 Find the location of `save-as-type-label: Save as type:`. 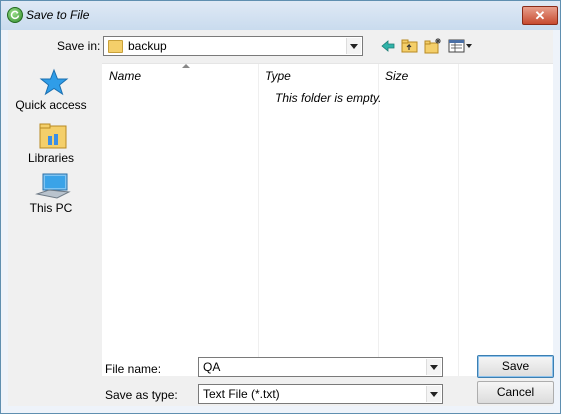

save-as-type-label: Save as type: is located at coordinates (141, 395).